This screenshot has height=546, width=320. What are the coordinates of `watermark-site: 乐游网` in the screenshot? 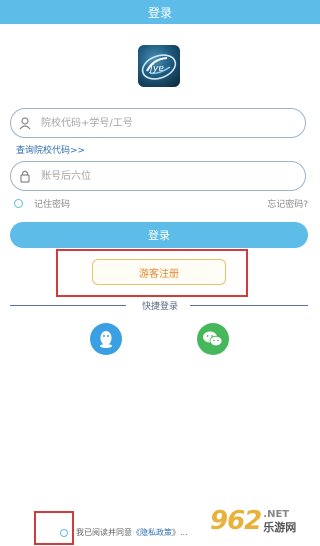 It's located at (280, 527).